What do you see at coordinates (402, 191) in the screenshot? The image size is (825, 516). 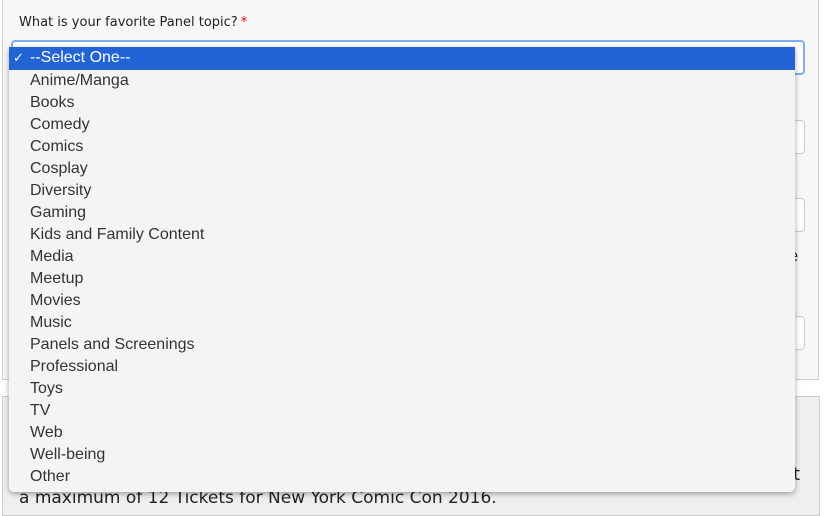 I see `dropdown-option: Diversity` at bounding box center [402, 191].